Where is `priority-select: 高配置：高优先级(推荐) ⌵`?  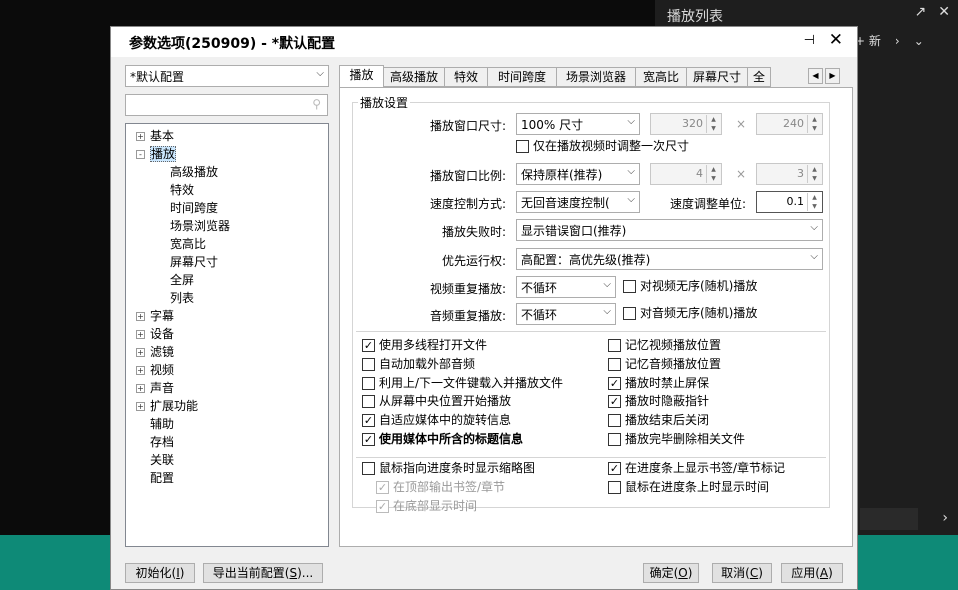 priority-select: 高配置：高优先级(推荐) ⌵ is located at coordinates (669, 259).